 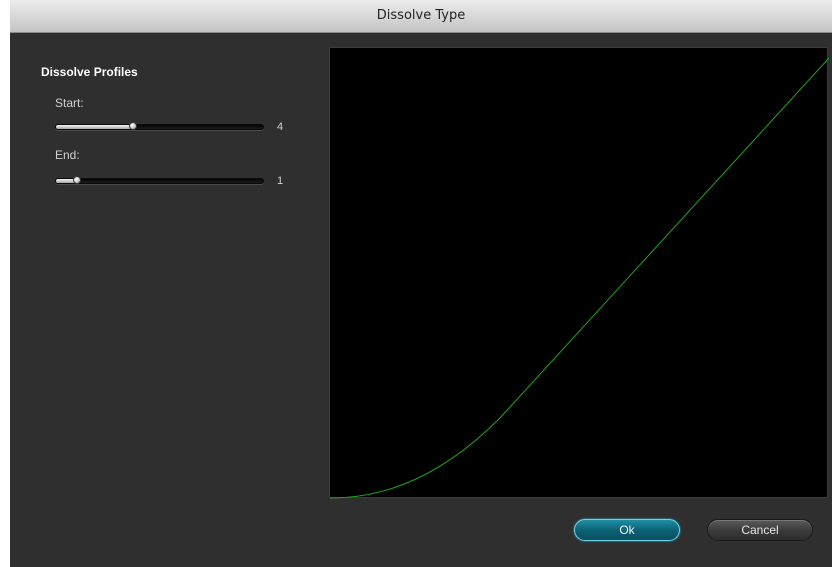 I want to click on title-bar: Dissolve Type, so click(x=421, y=16).